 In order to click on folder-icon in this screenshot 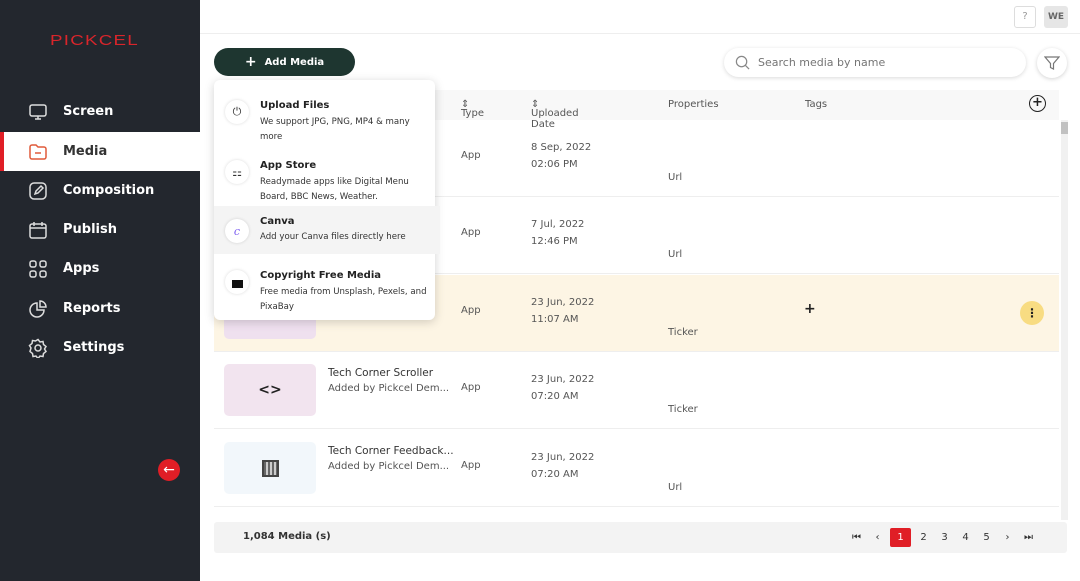, I will do `click(38, 152)`.